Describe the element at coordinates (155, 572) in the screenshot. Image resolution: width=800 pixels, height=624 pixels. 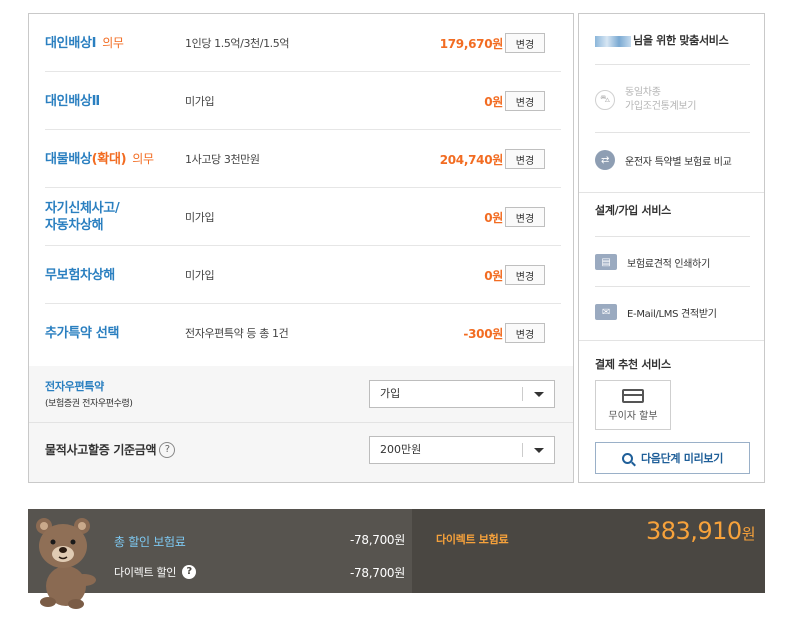
I see `direct-discount-label: 다이렉트 할인 ?` at that location.